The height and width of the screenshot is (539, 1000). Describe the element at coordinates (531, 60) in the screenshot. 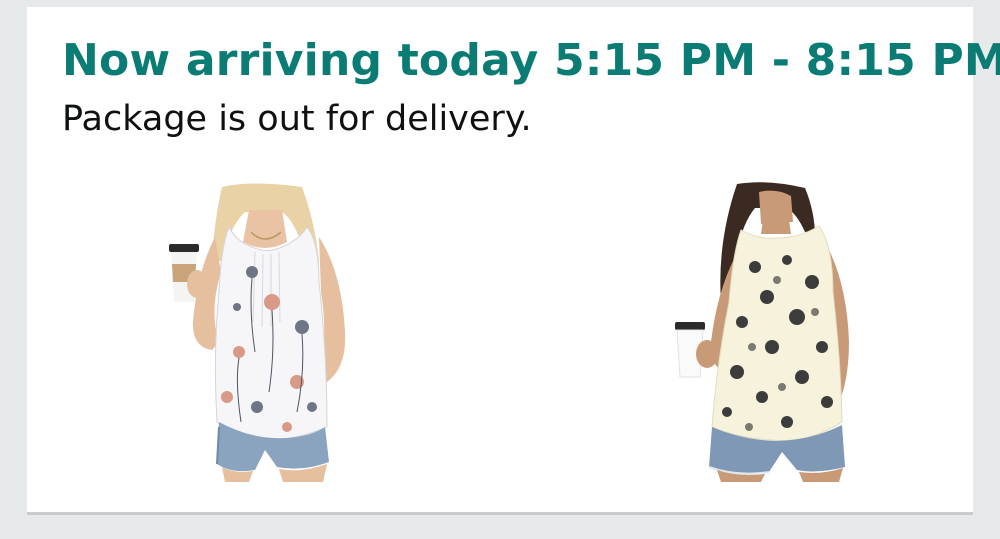

I see `delivery-eta-heading: Now arriving today 5:15 PM - 8:15 PM` at that location.